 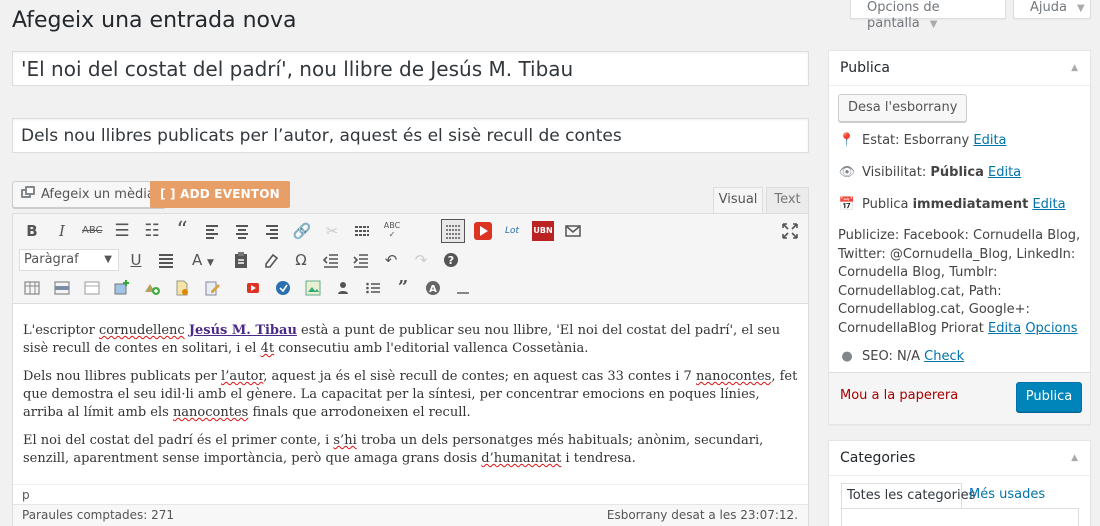 What do you see at coordinates (865, 68) in the screenshot?
I see `publish-box-title: Publica` at bounding box center [865, 68].